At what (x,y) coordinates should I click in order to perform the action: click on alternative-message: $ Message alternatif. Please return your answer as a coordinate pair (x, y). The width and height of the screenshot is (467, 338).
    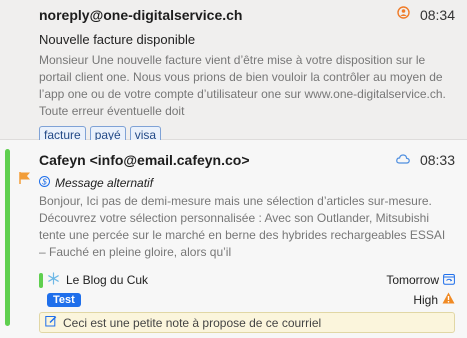
    Looking at the image, I should click on (247, 183).